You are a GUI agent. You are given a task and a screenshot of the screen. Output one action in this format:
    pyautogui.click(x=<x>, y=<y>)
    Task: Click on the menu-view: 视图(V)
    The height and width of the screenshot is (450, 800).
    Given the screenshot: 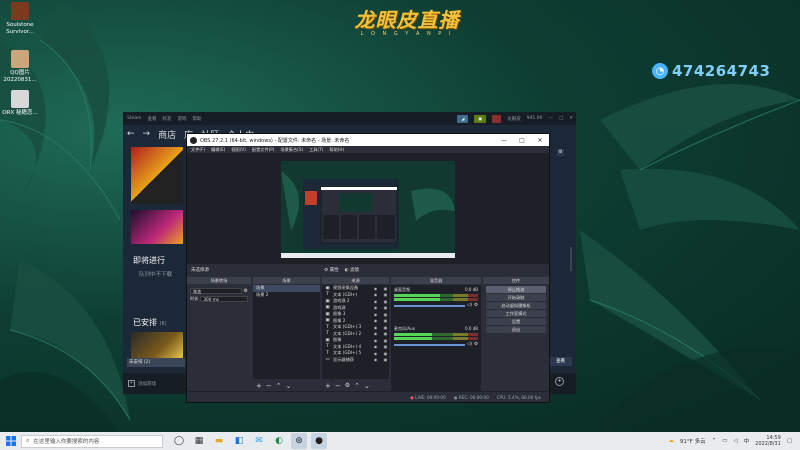 What is the action you would take?
    pyautogui.click(x=238, y=150)
    